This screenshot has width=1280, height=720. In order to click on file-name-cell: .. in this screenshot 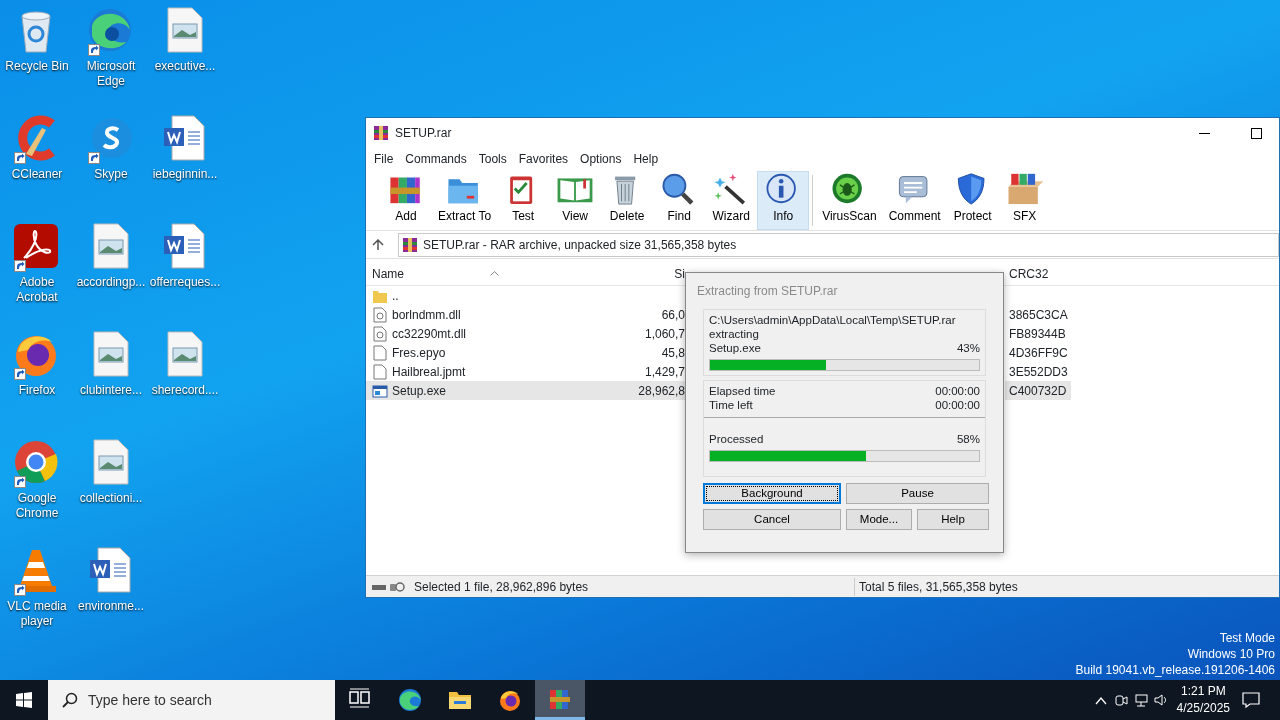, I will do `click(494, 295)`.